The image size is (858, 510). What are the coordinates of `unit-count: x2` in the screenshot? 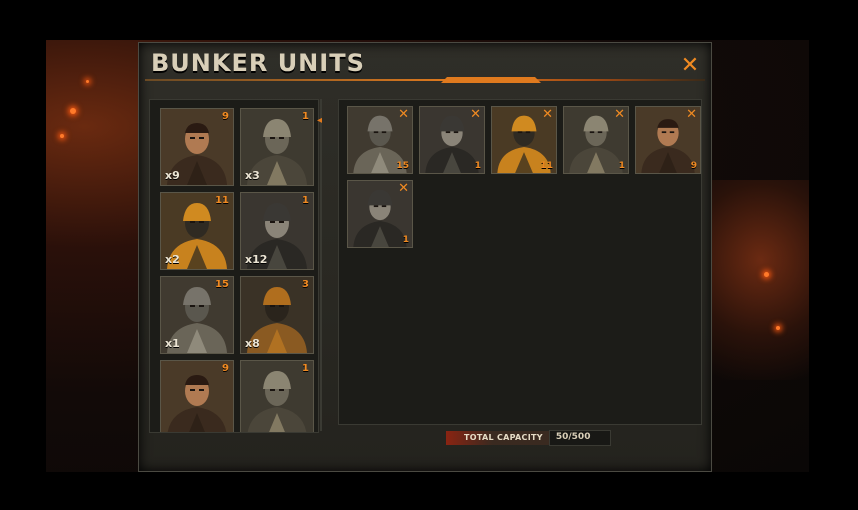 It's located at (172, 259).